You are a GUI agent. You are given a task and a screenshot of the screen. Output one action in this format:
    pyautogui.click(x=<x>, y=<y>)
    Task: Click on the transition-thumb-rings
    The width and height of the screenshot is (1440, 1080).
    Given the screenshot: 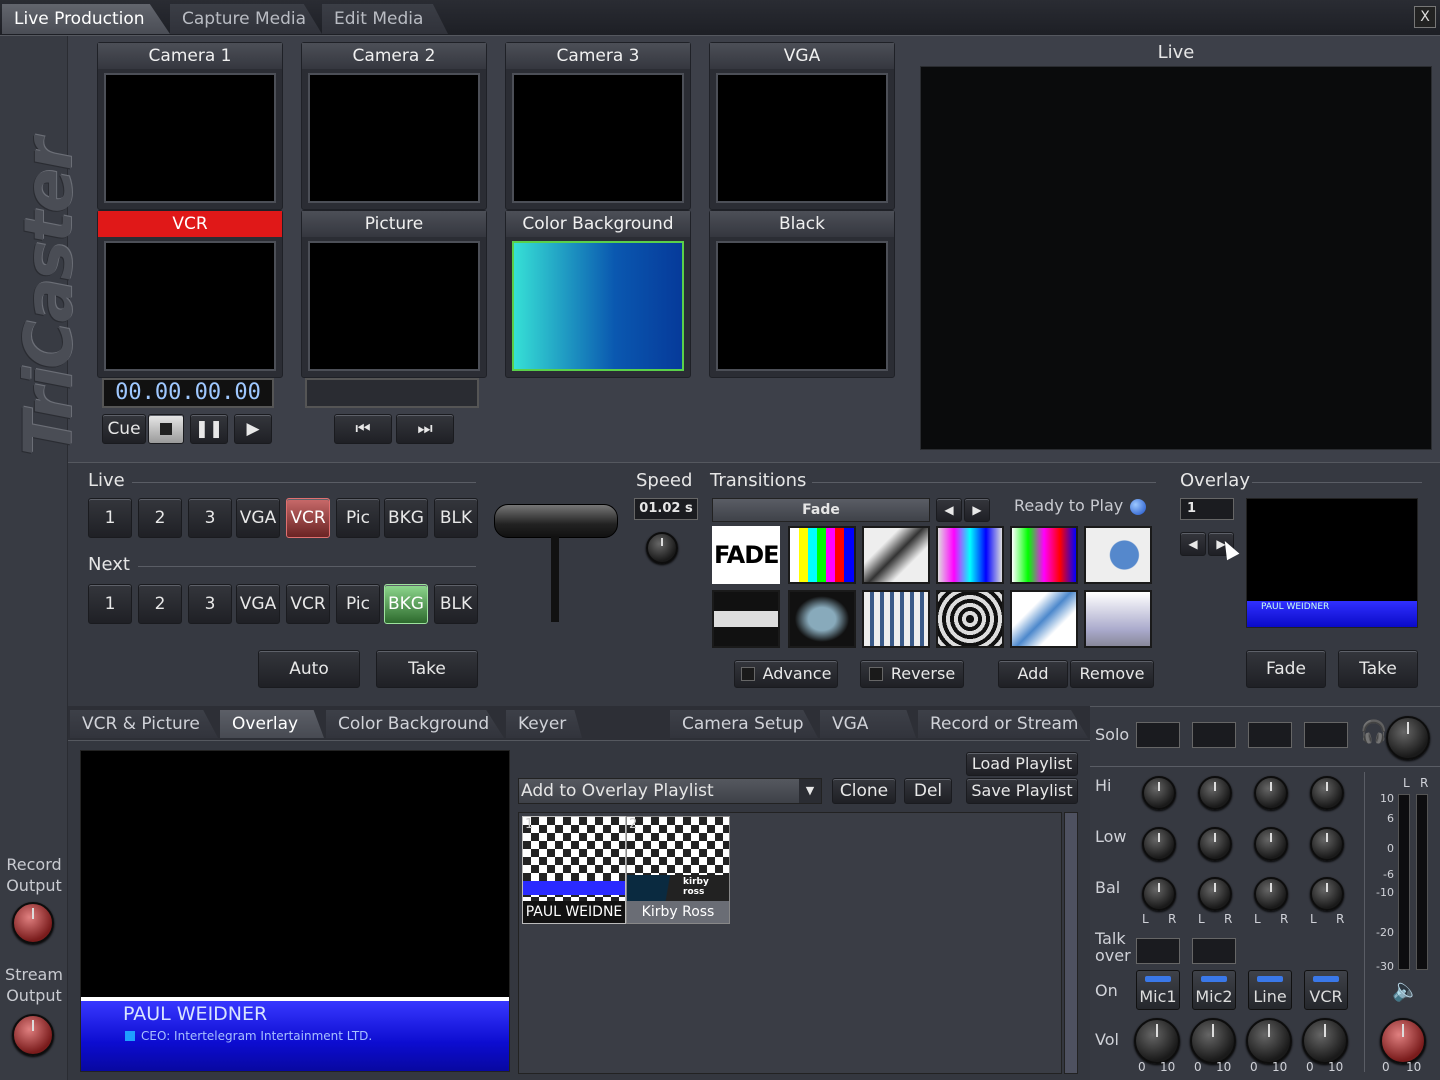 What is the action you would take?
    pyautogui.click(x=970, y=619)
    